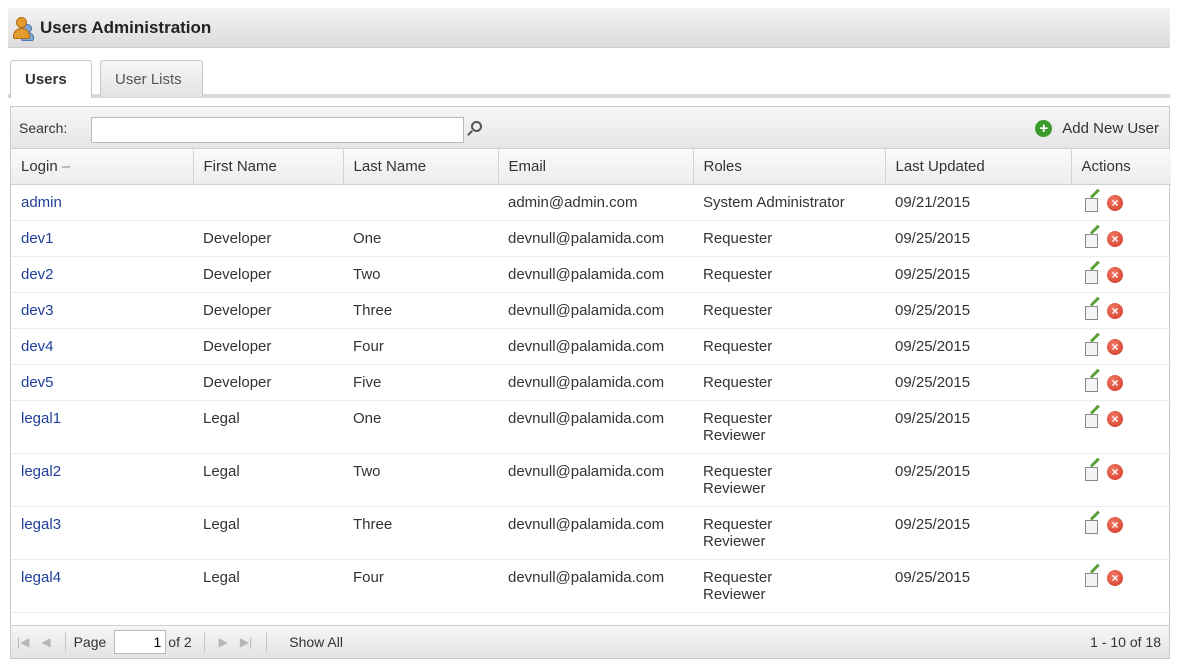  What do you see at coordinates (23, 642) in the screenshot?
I see `first-page-icon: |◀` at bounding box center [23, 642].